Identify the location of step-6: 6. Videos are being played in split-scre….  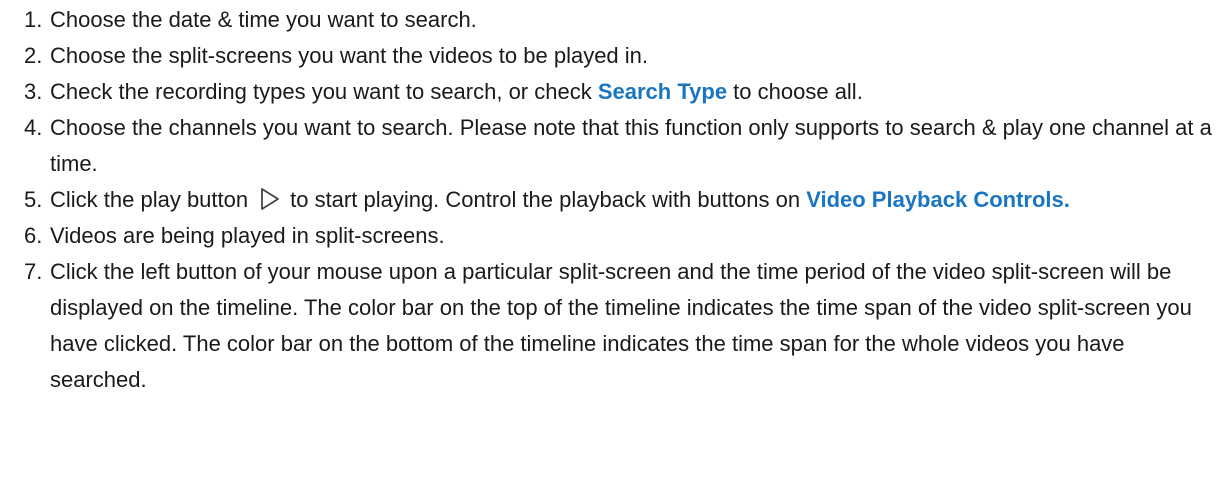
(615, 236).